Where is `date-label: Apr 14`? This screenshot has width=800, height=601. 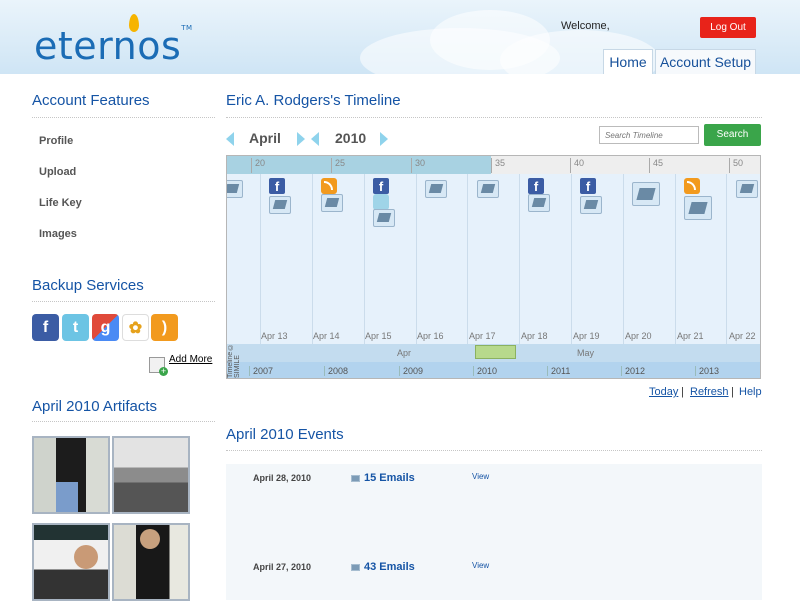
date-label: Apr 14 is located at coordinates (326, 336).